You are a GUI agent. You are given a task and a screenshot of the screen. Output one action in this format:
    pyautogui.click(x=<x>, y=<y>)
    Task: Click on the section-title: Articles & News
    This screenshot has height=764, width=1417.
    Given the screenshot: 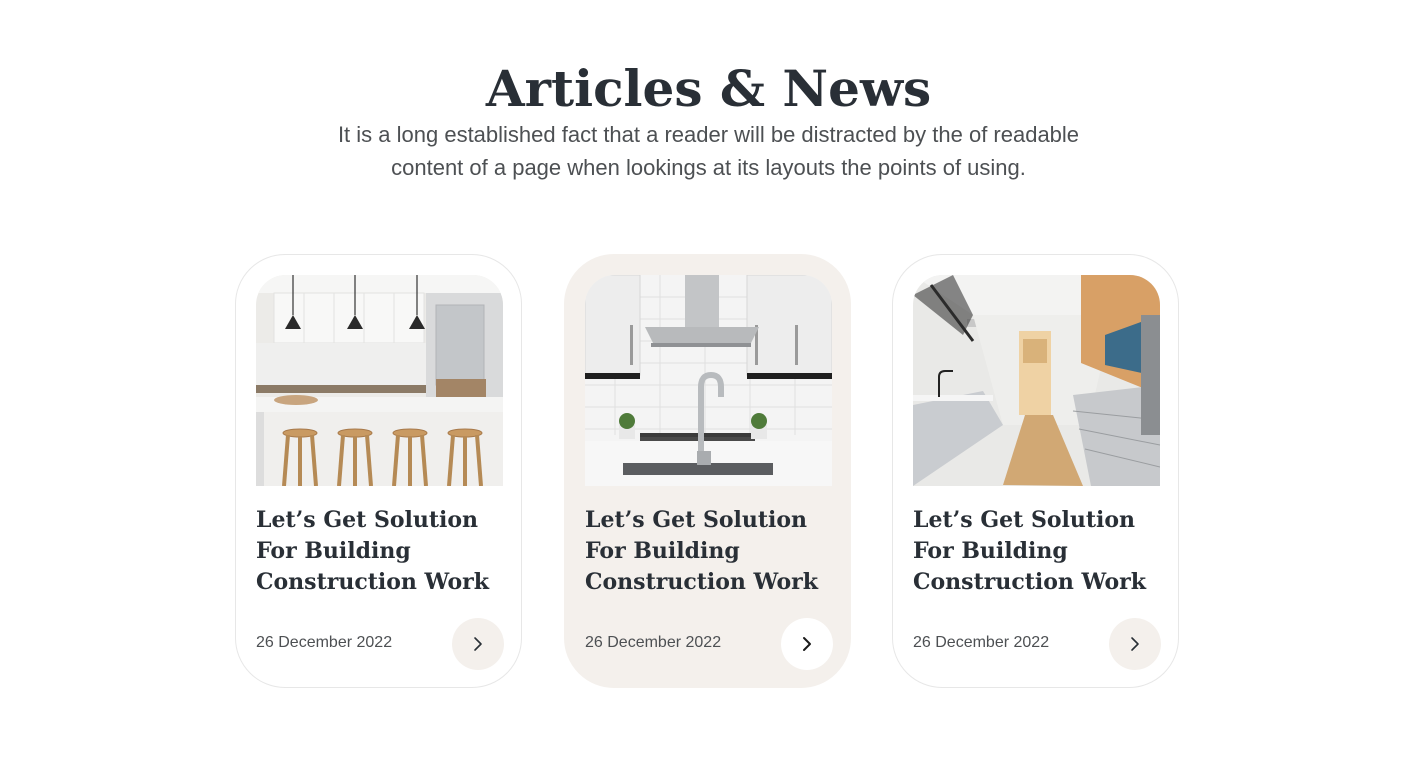 What is the action you would take?
    pyautogui.click(x=708, y=88)
    